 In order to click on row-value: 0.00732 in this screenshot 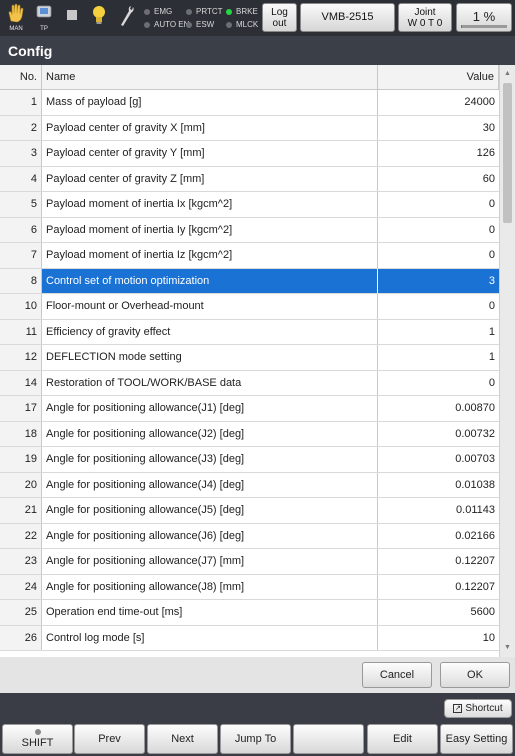, I will do `click(438, 434)`.